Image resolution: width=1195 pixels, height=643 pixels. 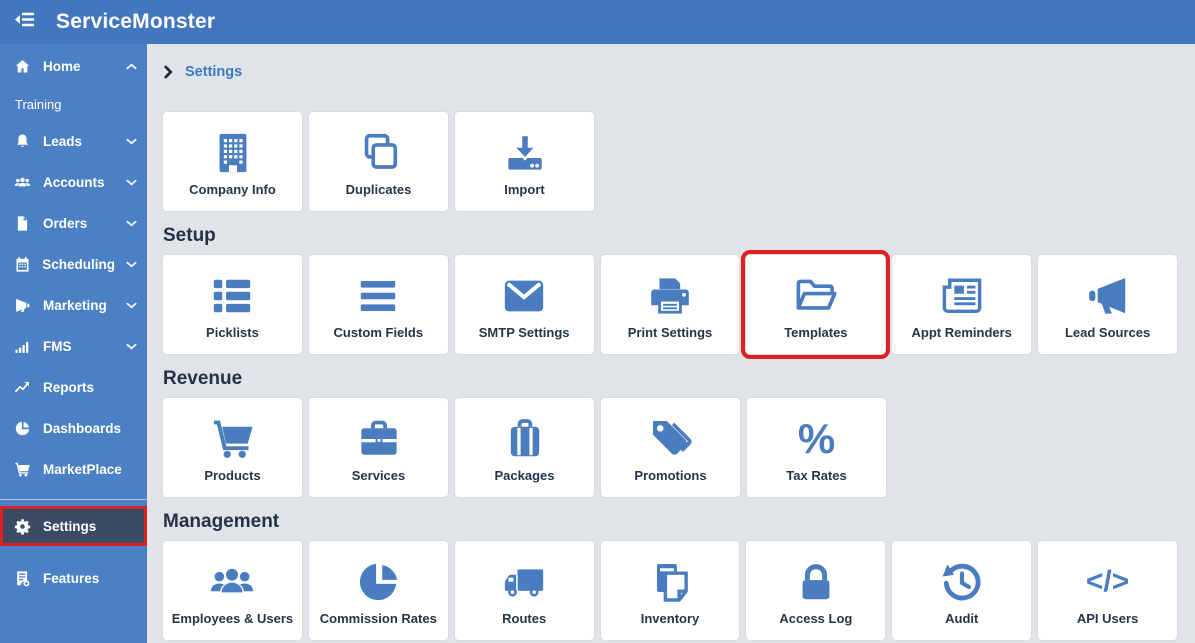 I want to click on megaphone-left-icon, so click(x=22, y=305).